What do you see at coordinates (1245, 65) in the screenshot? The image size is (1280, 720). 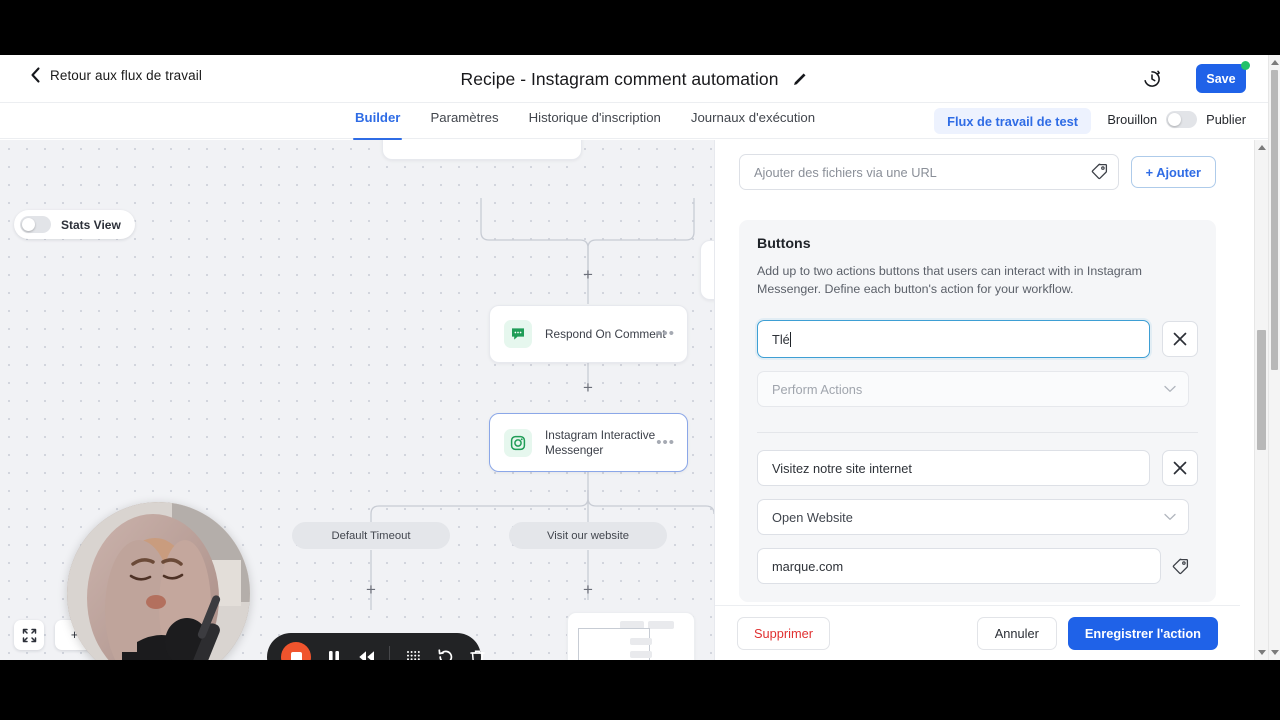 I see `save-status-dot` at bounding box center [1245, 65].